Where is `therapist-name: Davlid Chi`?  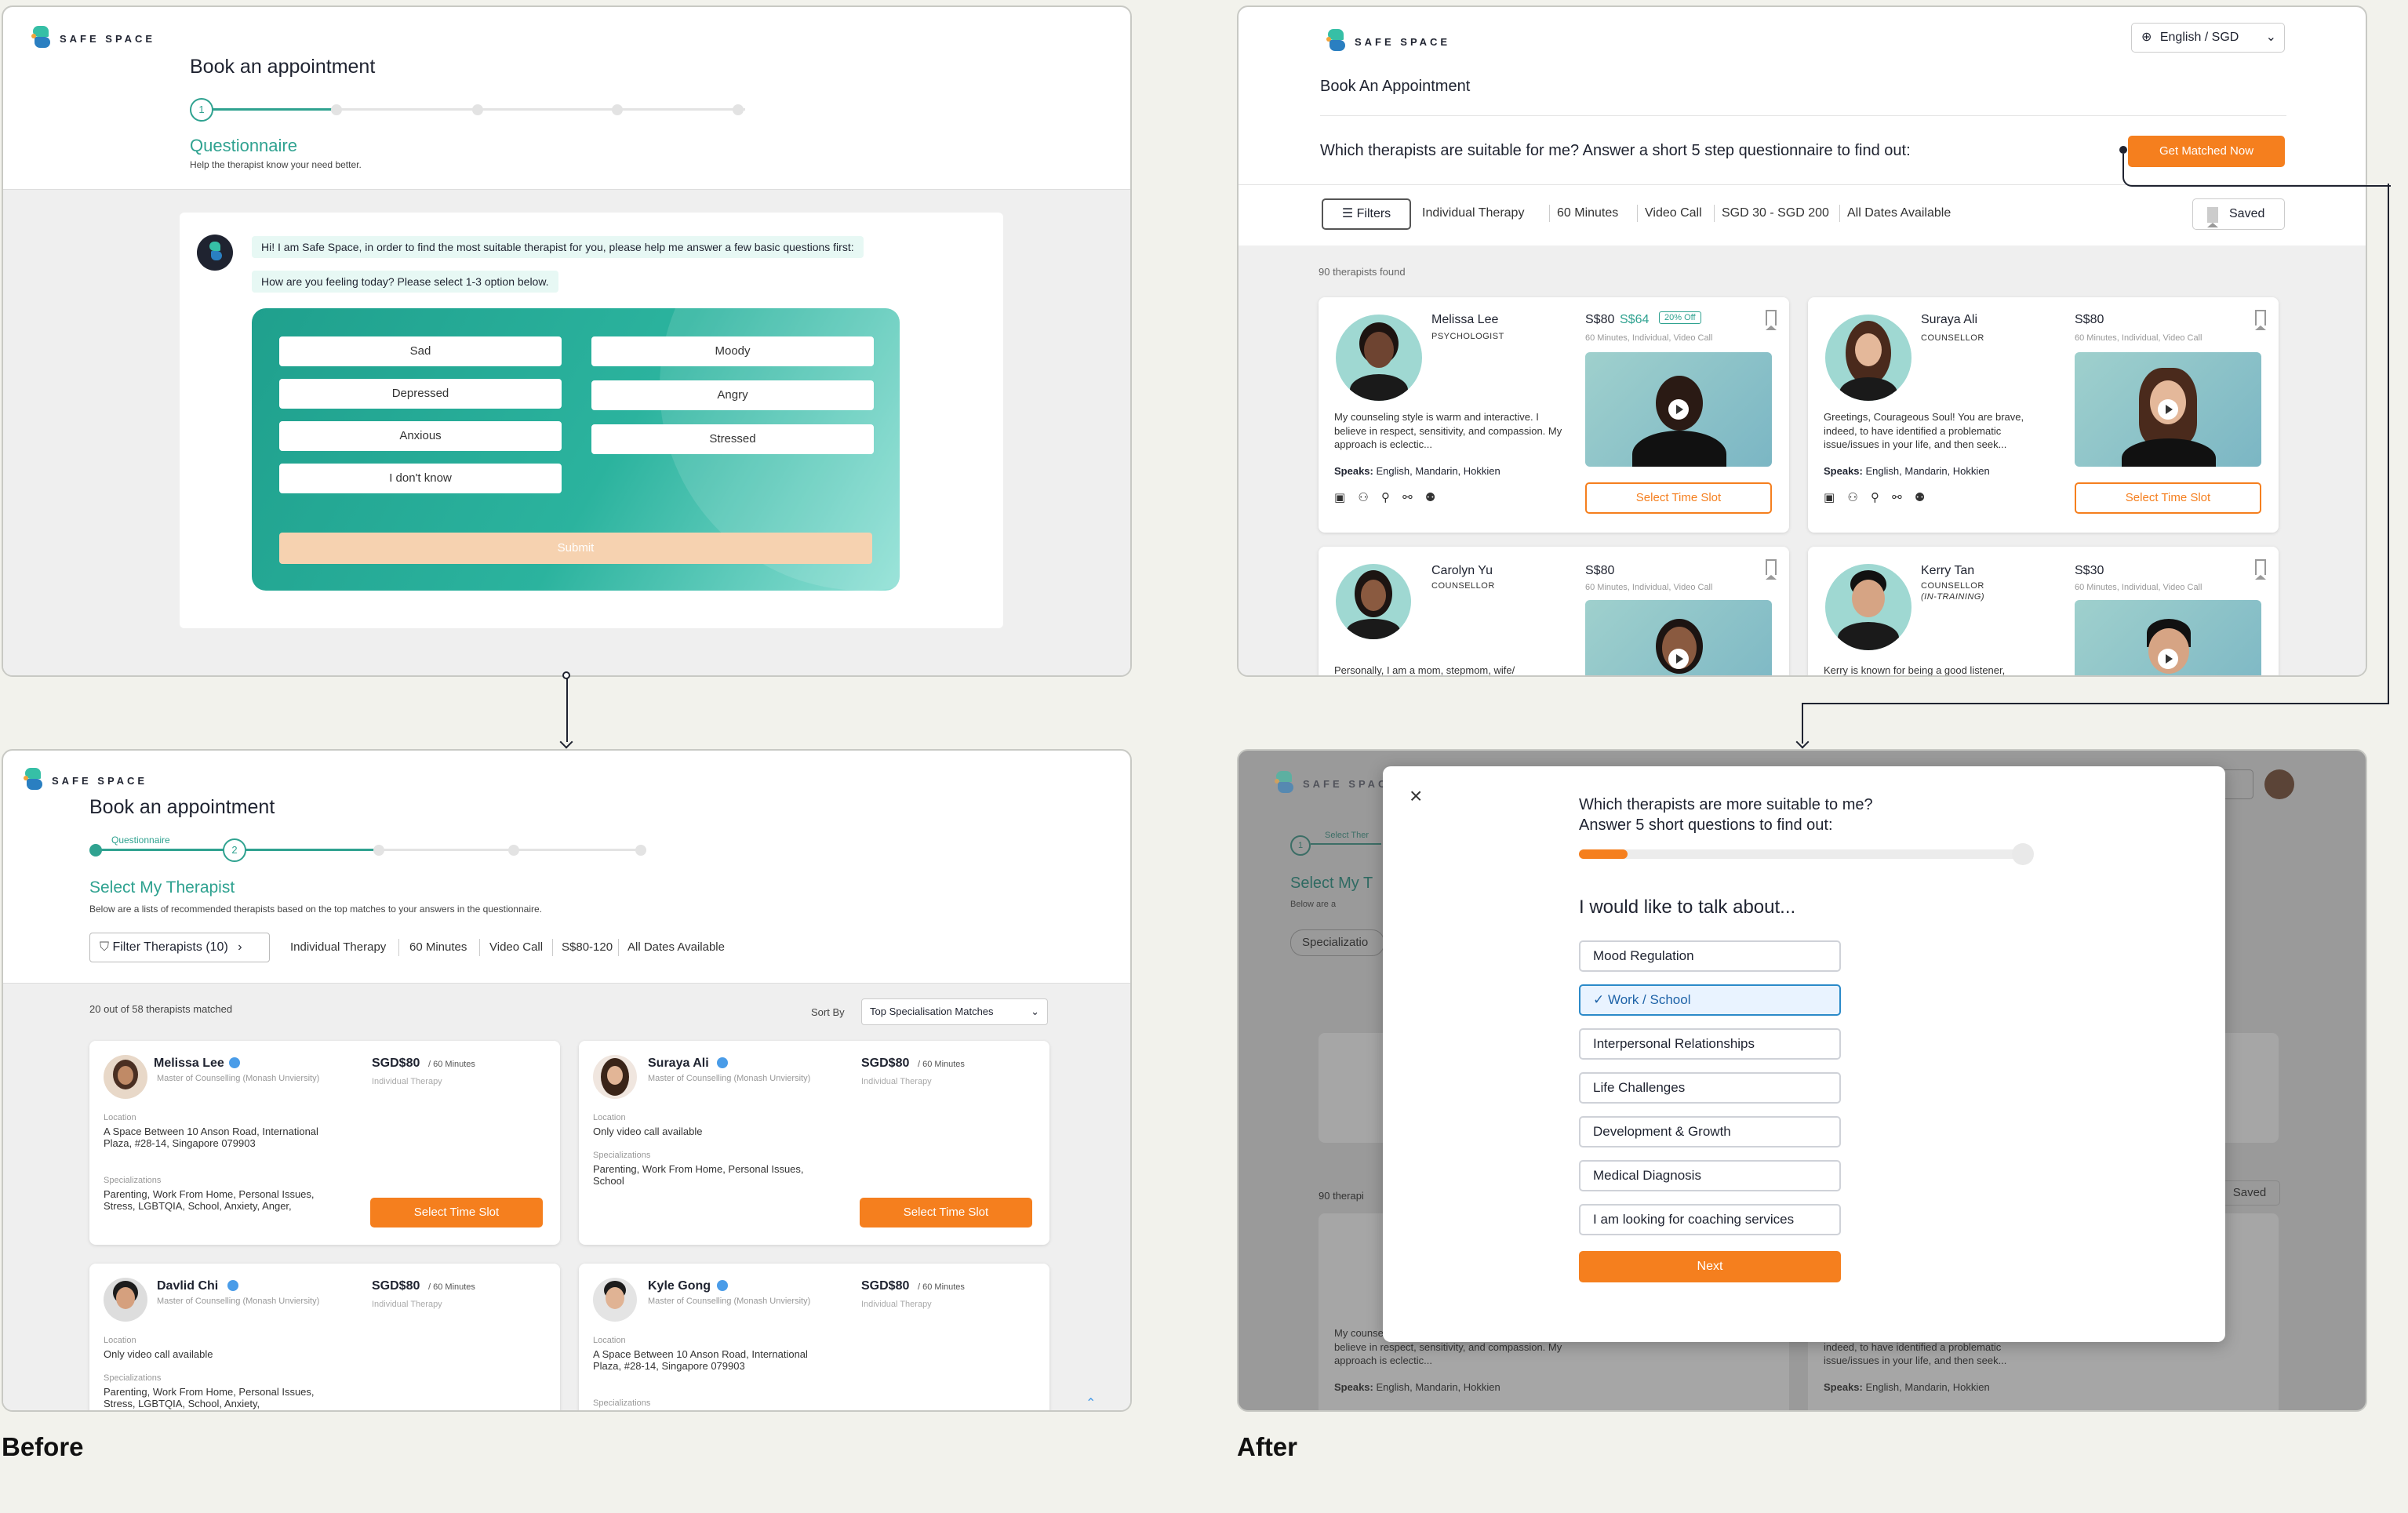
therapist-name: Davlid Chi is located at coordinates (187, 1286).